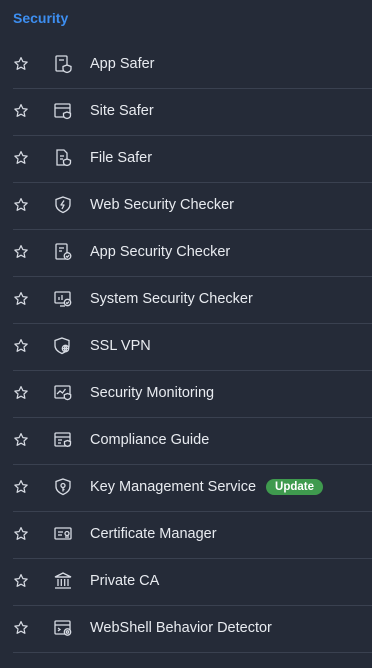  I want to click on menu-item-app-security-checker: App Security Checker, so click(192, 253).